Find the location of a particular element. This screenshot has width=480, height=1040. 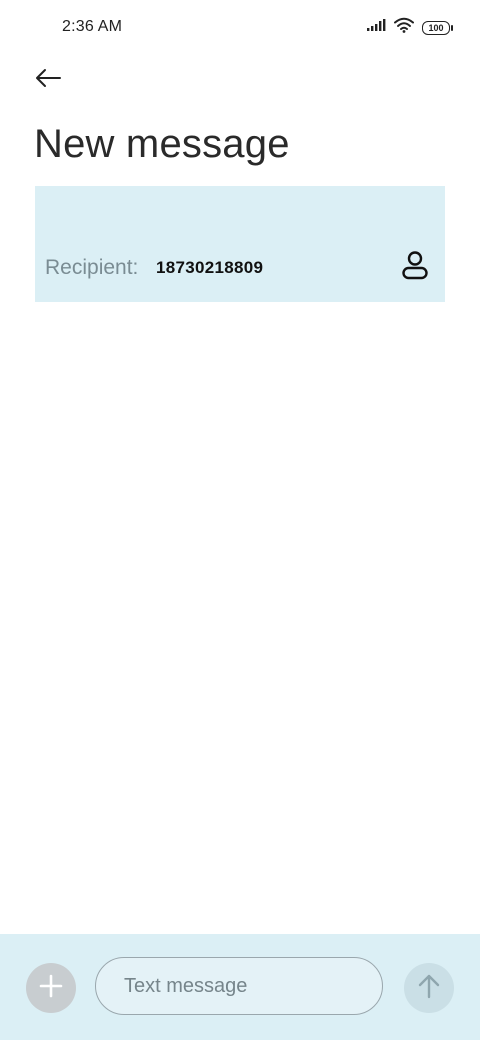

contact-picker-button is located at coordinates (415, 267).